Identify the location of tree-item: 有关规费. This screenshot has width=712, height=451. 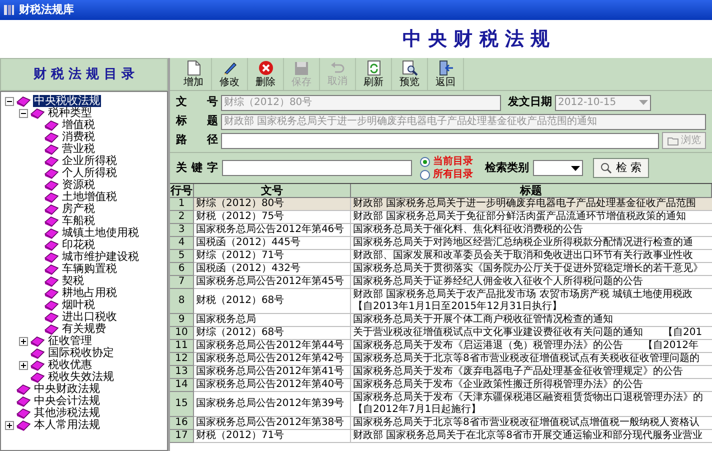
(84, 329).